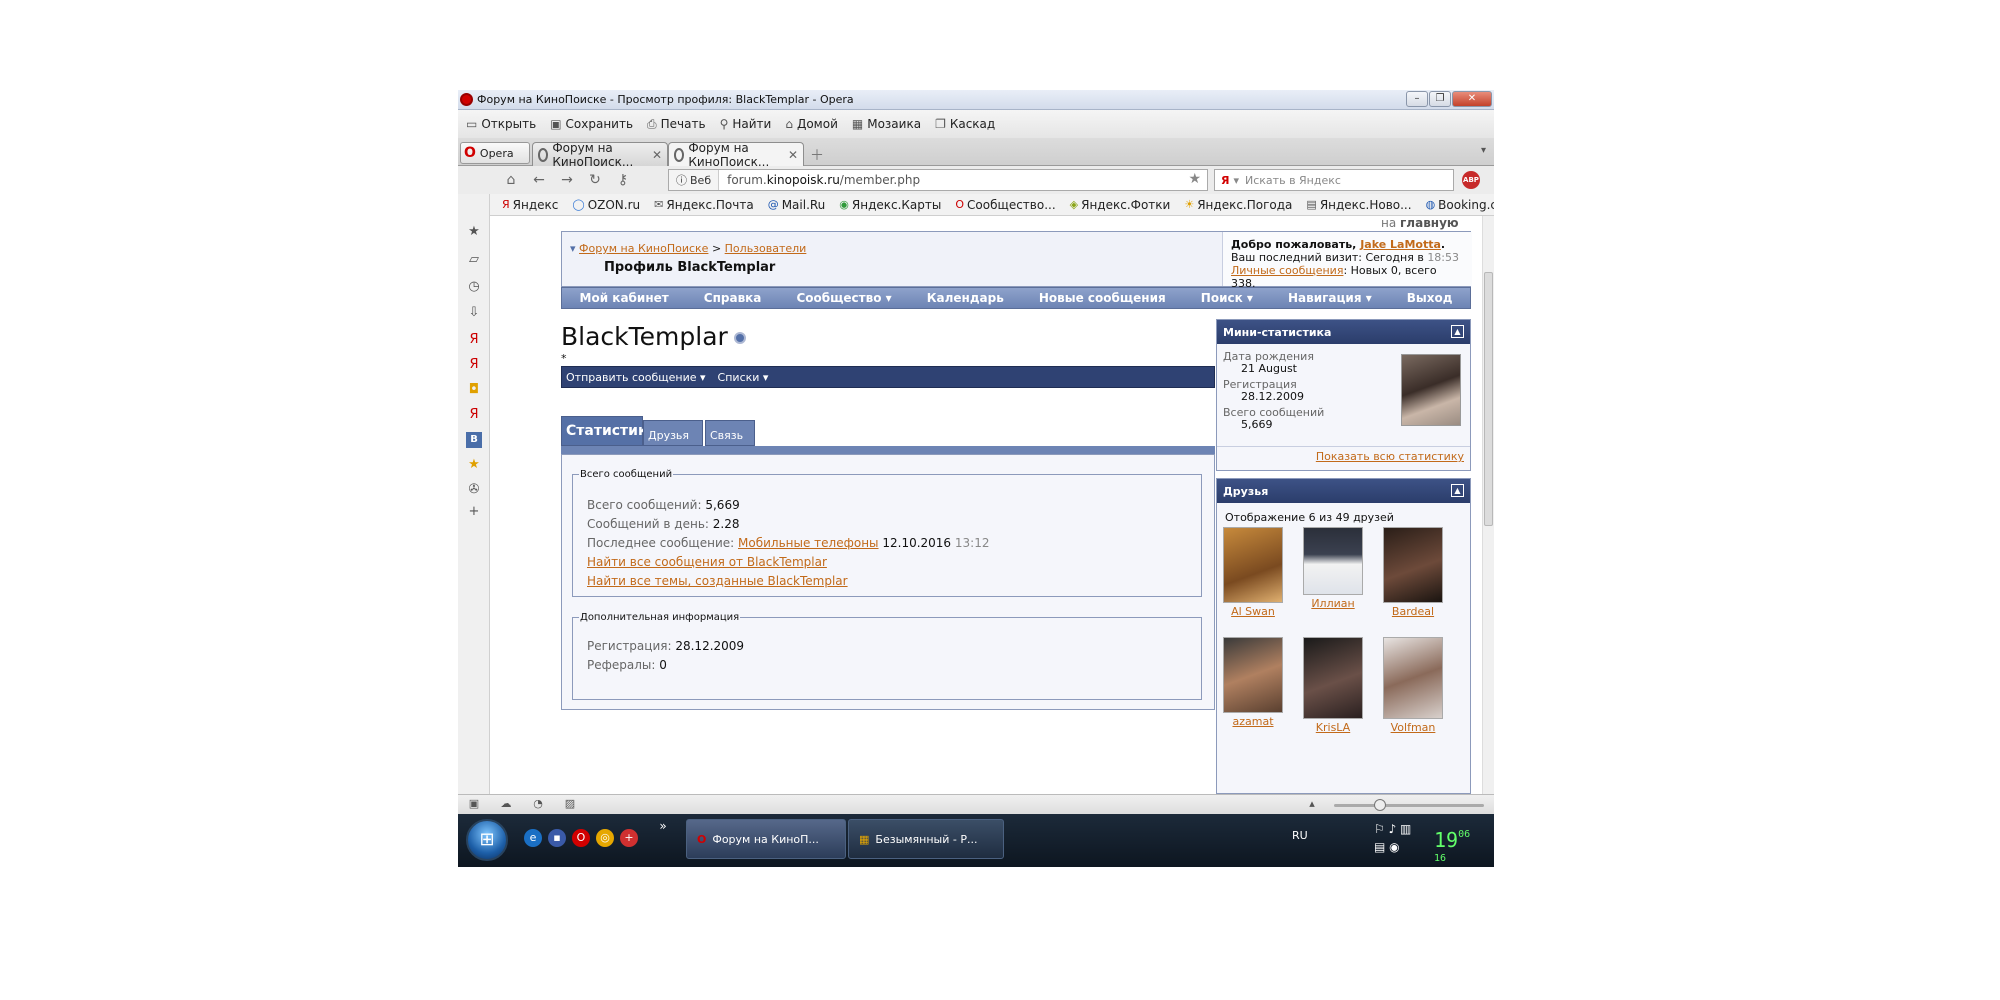 The image size is (2000, 1000). I want to click on add-panel-icon: +, so click(474, 512).